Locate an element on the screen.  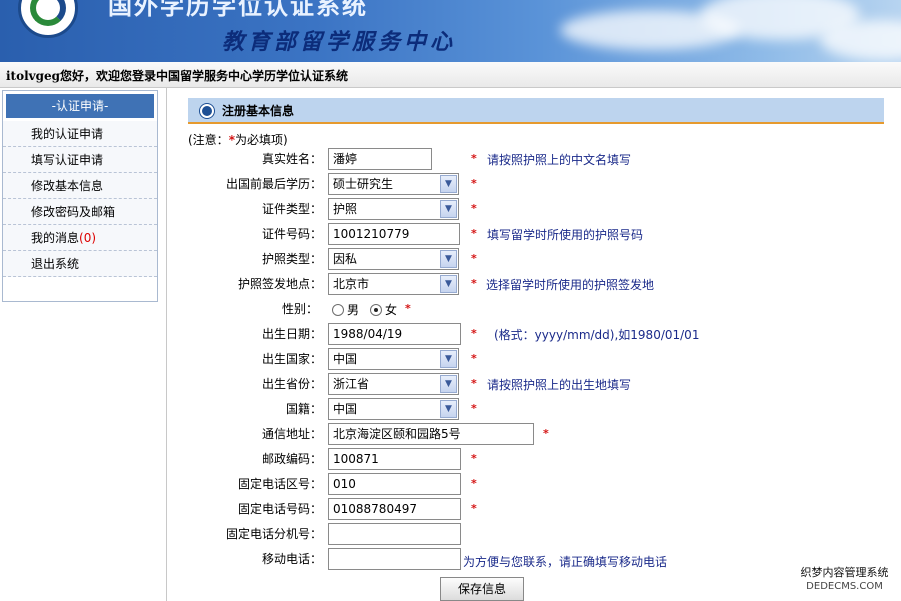
header-banner: 国外学历学位认证系统 教育部留学服务中心 is located at coordinates (450, 31).